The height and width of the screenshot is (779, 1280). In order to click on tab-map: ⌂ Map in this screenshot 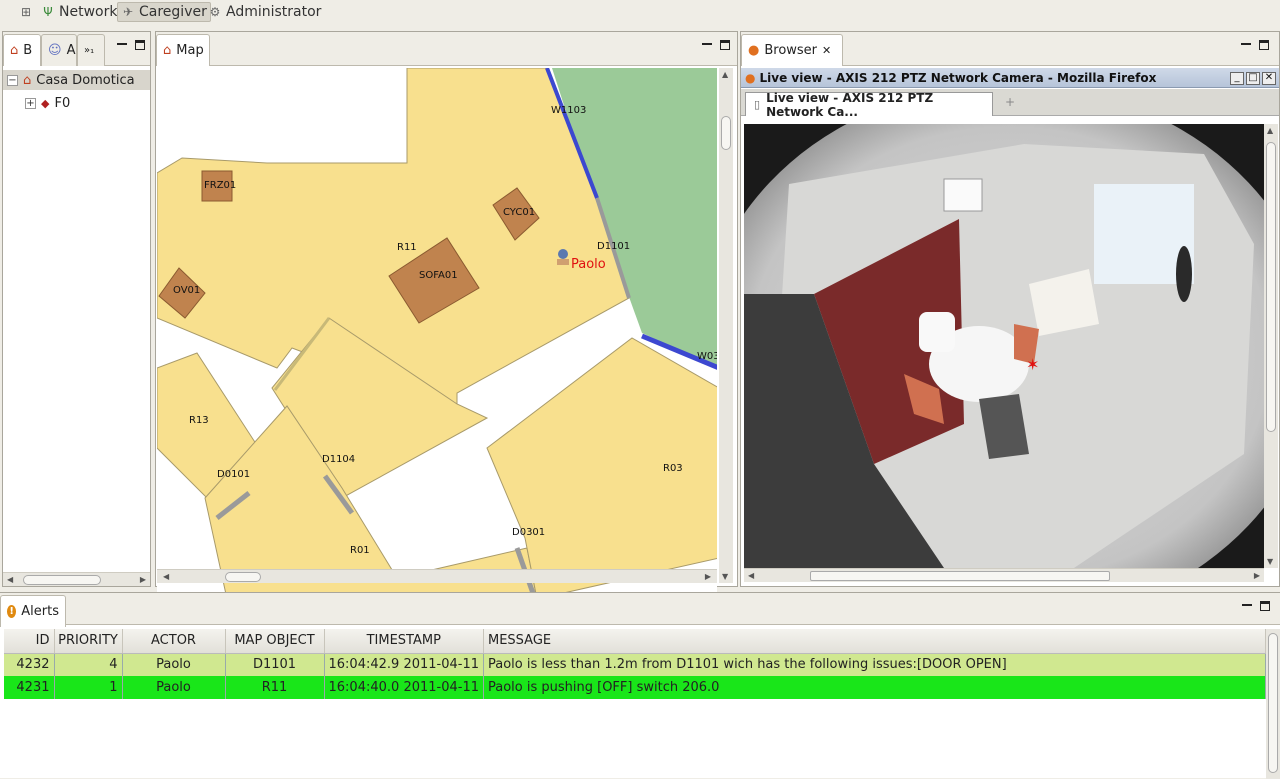, I will do `click(183, 50)`.